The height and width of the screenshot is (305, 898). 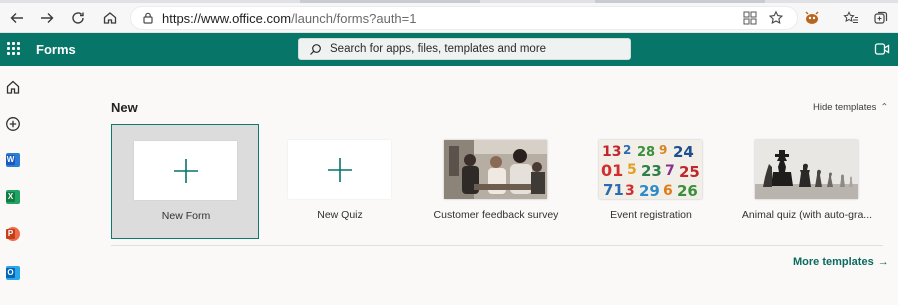 What do you see at coordinates (663, 150) in the screenshot?
I see `svg-text: 9` at bounding box center [663, 150].